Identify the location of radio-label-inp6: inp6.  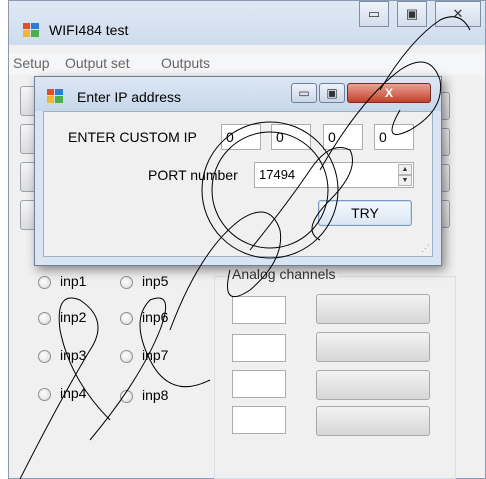
(155, 317).